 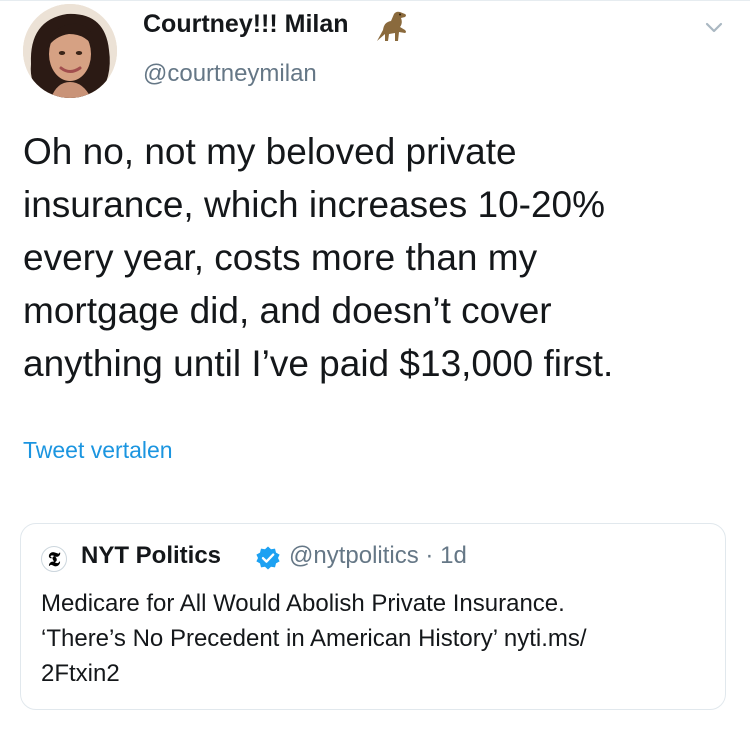 What do you see at coordinates (714, 27) in the screenshot?
I see `chevron-down-icon` at bounding box center [714, 27].